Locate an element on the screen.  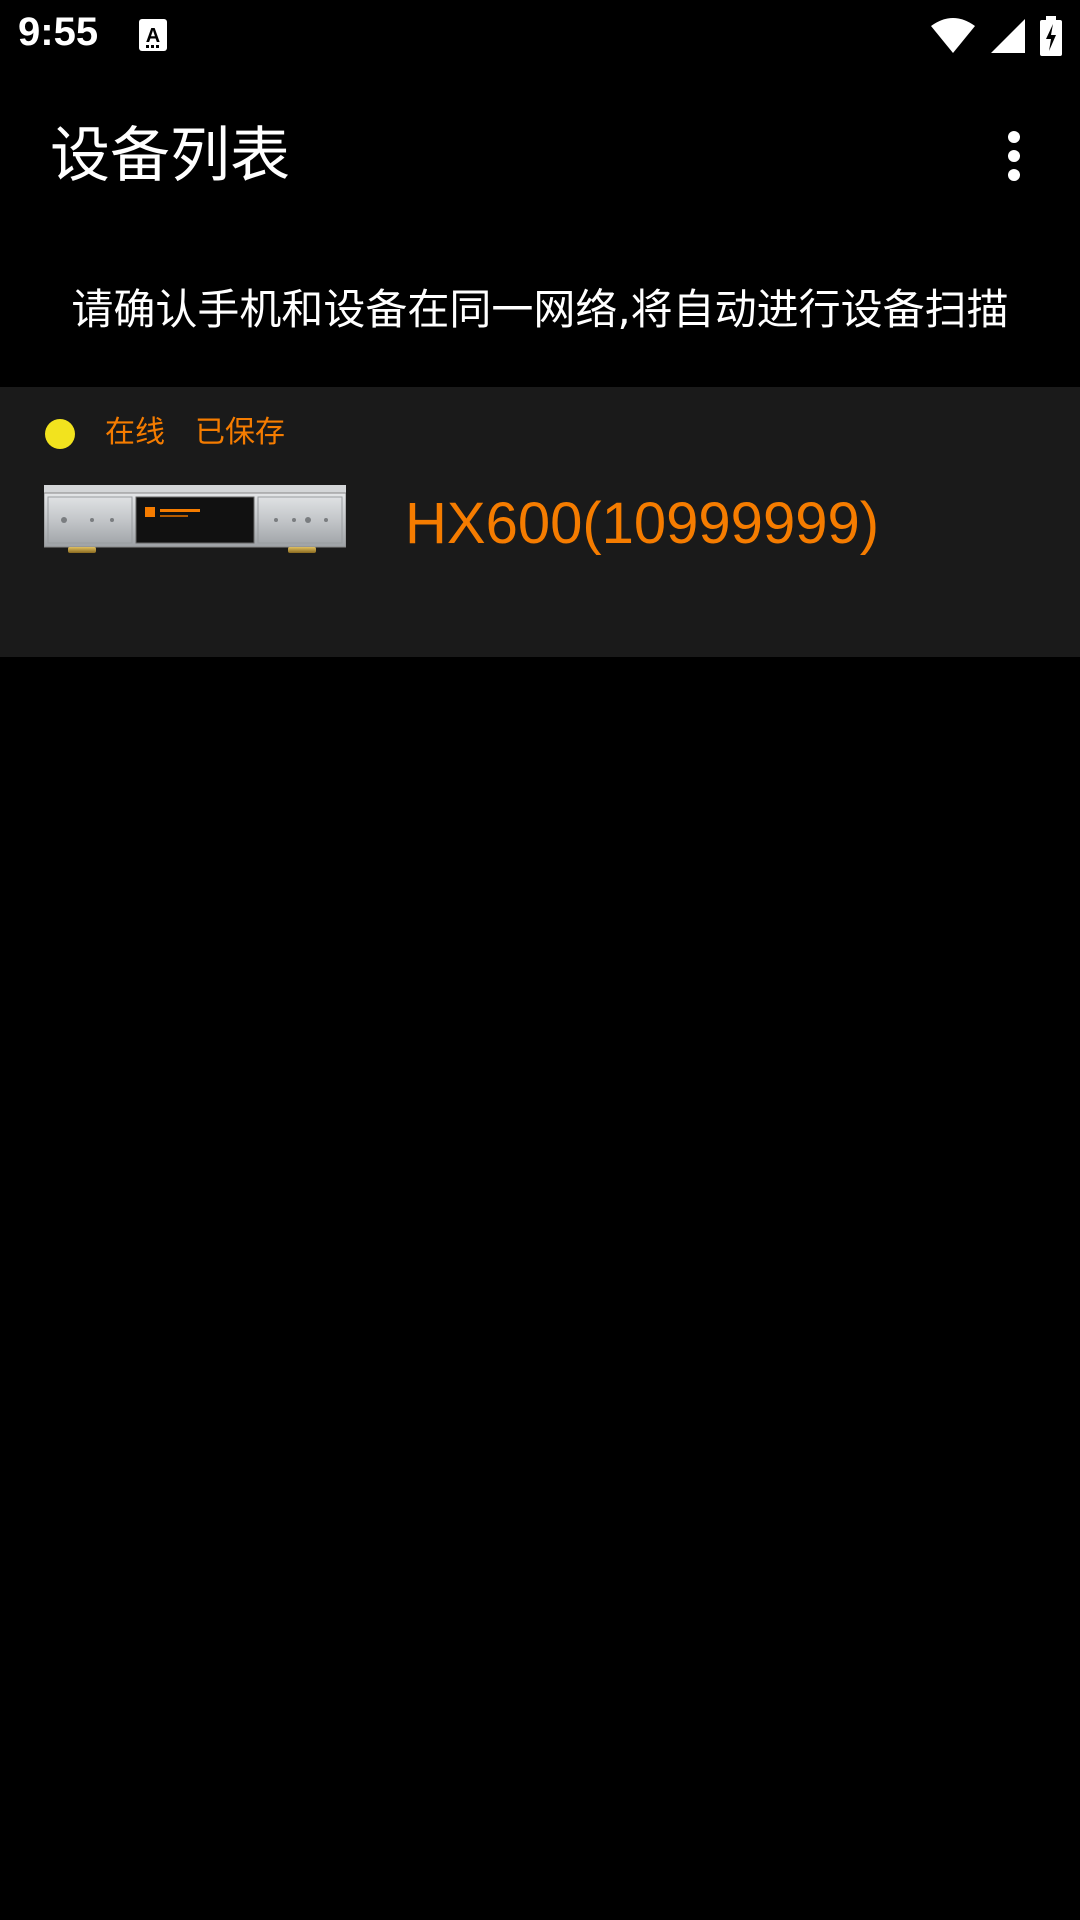
battery-charging-icon is located at coordinates (1051, 36).